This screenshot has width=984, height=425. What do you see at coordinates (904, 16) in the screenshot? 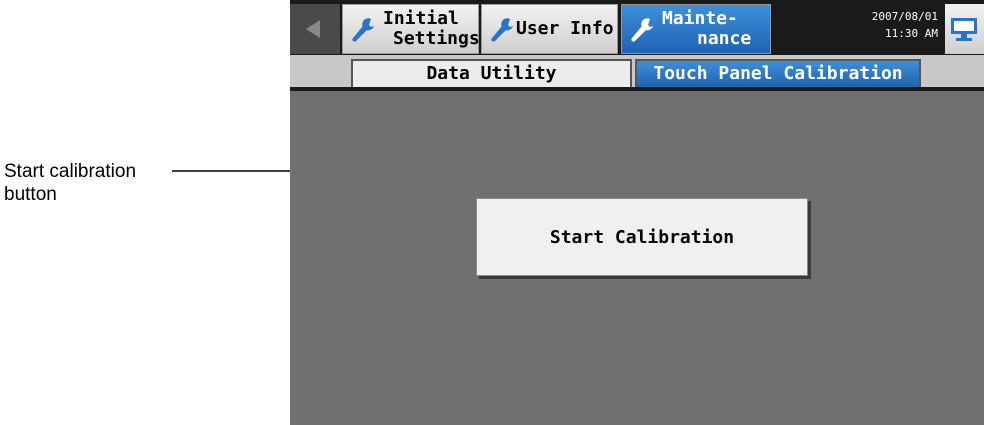
I see `date-text: 2007/08/01` at bounding box center [904, 16].